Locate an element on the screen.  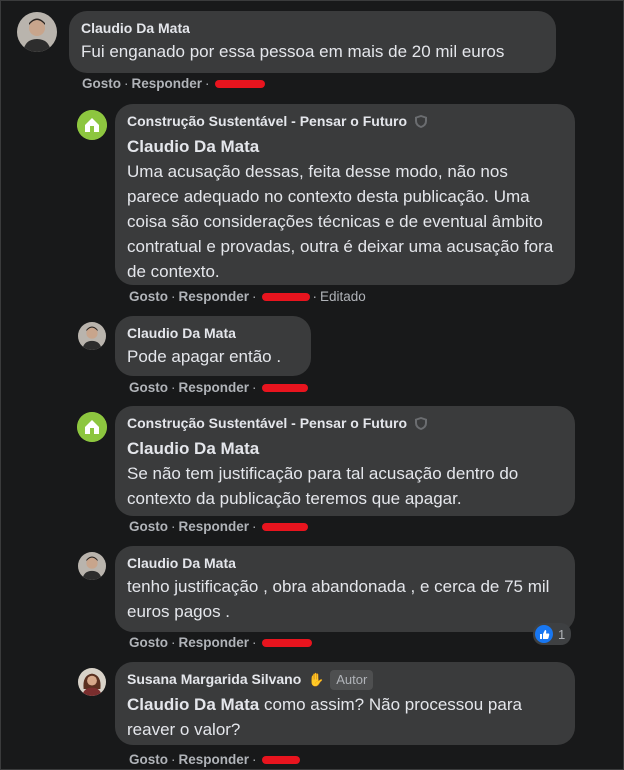
comment-text: Pode apagar então . is located at coordinates (204, 356).